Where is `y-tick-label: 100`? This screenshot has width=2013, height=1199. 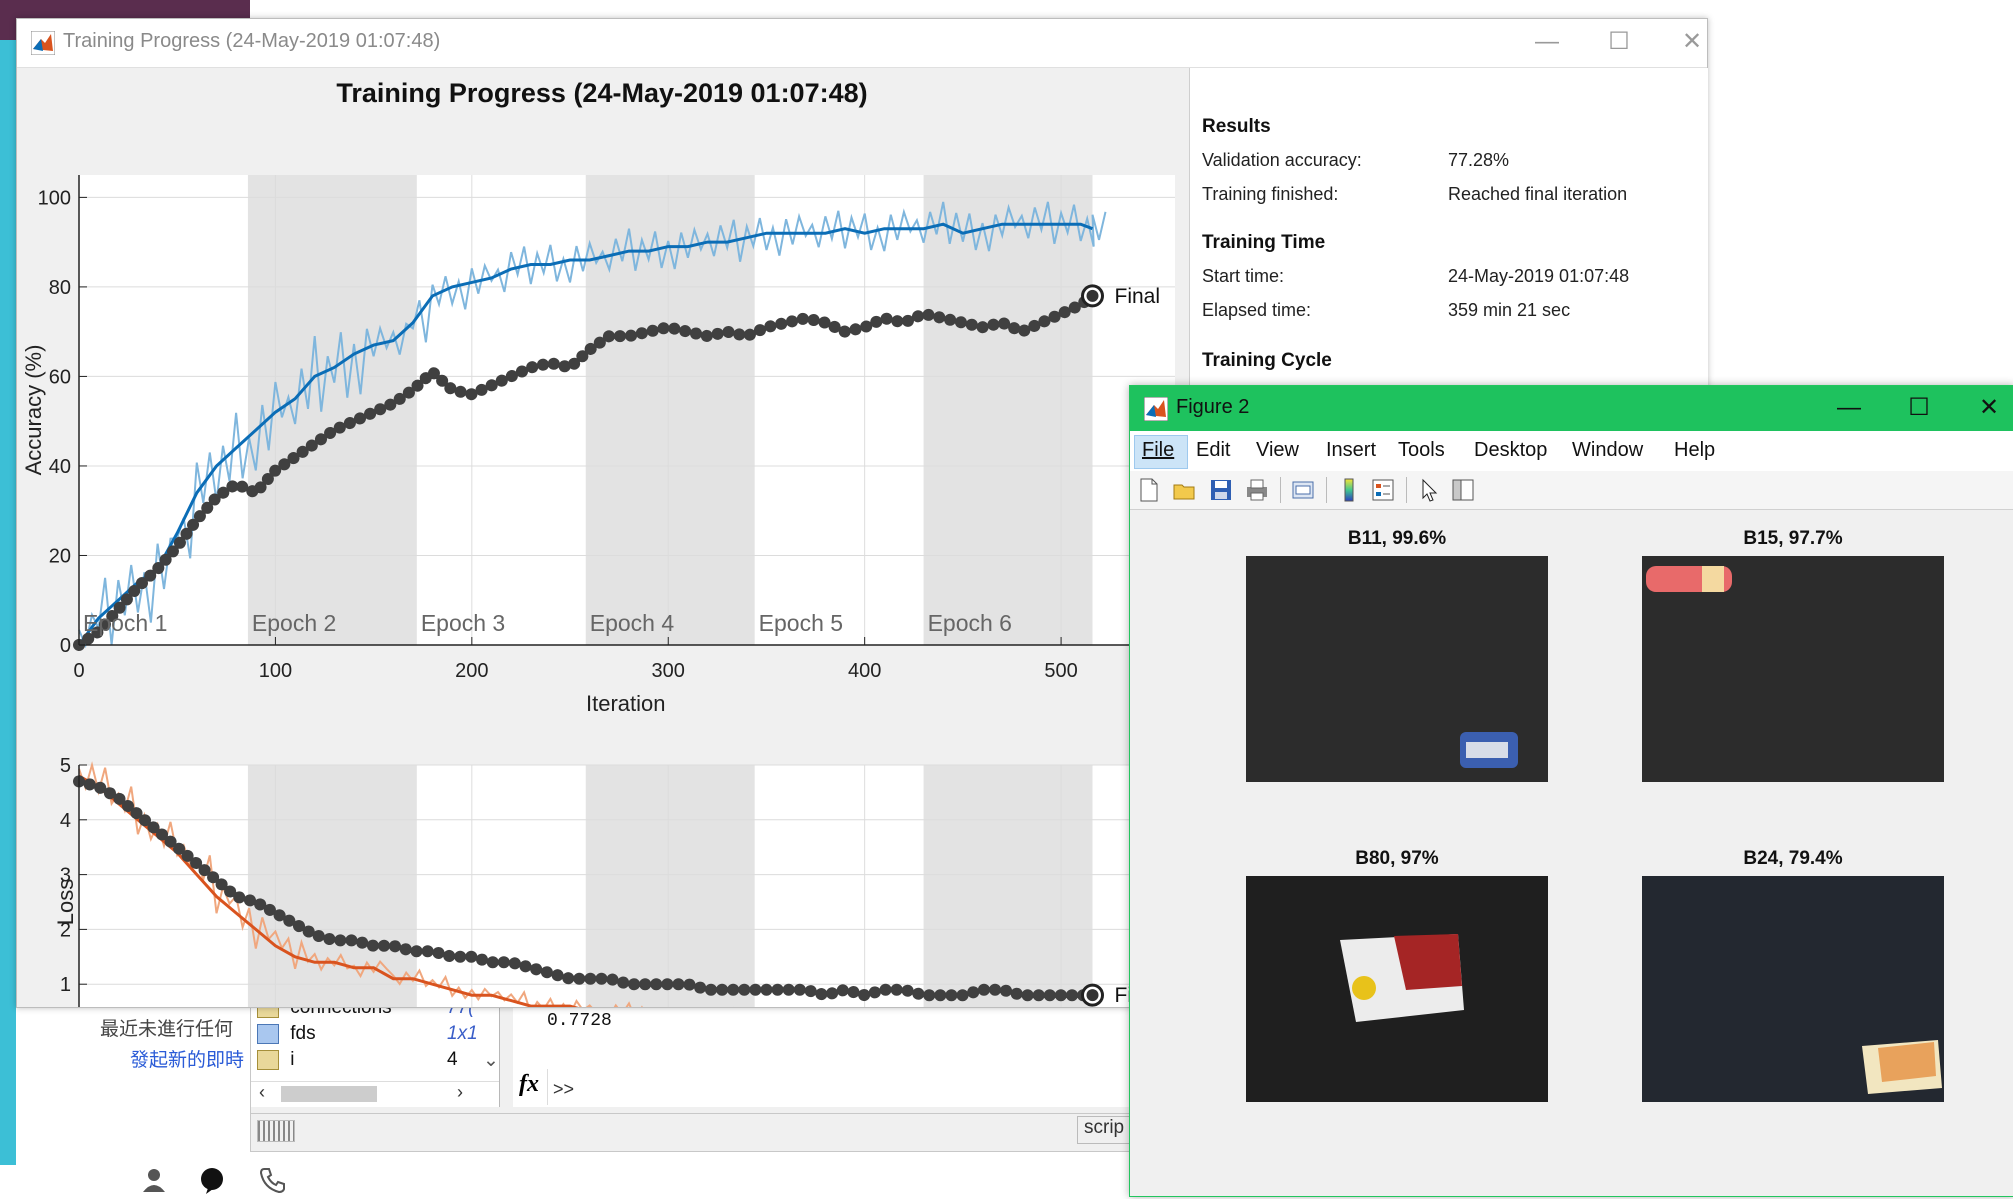
y-tick-label: 100 is located at coordinates (54, 198).